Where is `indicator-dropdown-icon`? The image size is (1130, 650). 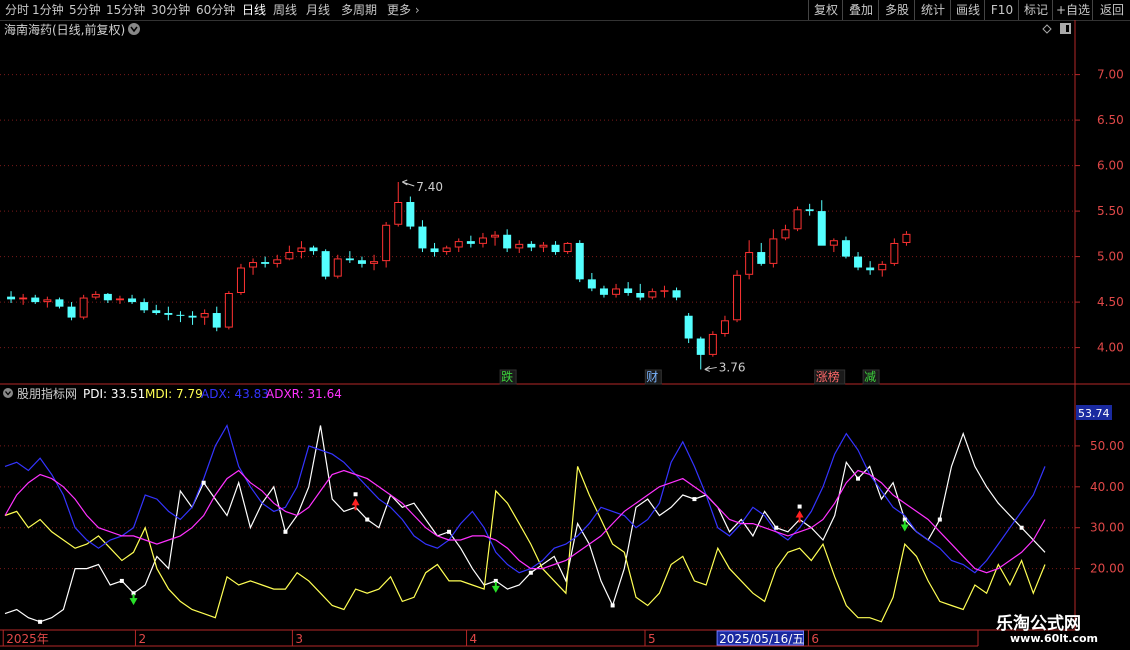
indicator-dropdown-icon is located at coordinates (8, 393).